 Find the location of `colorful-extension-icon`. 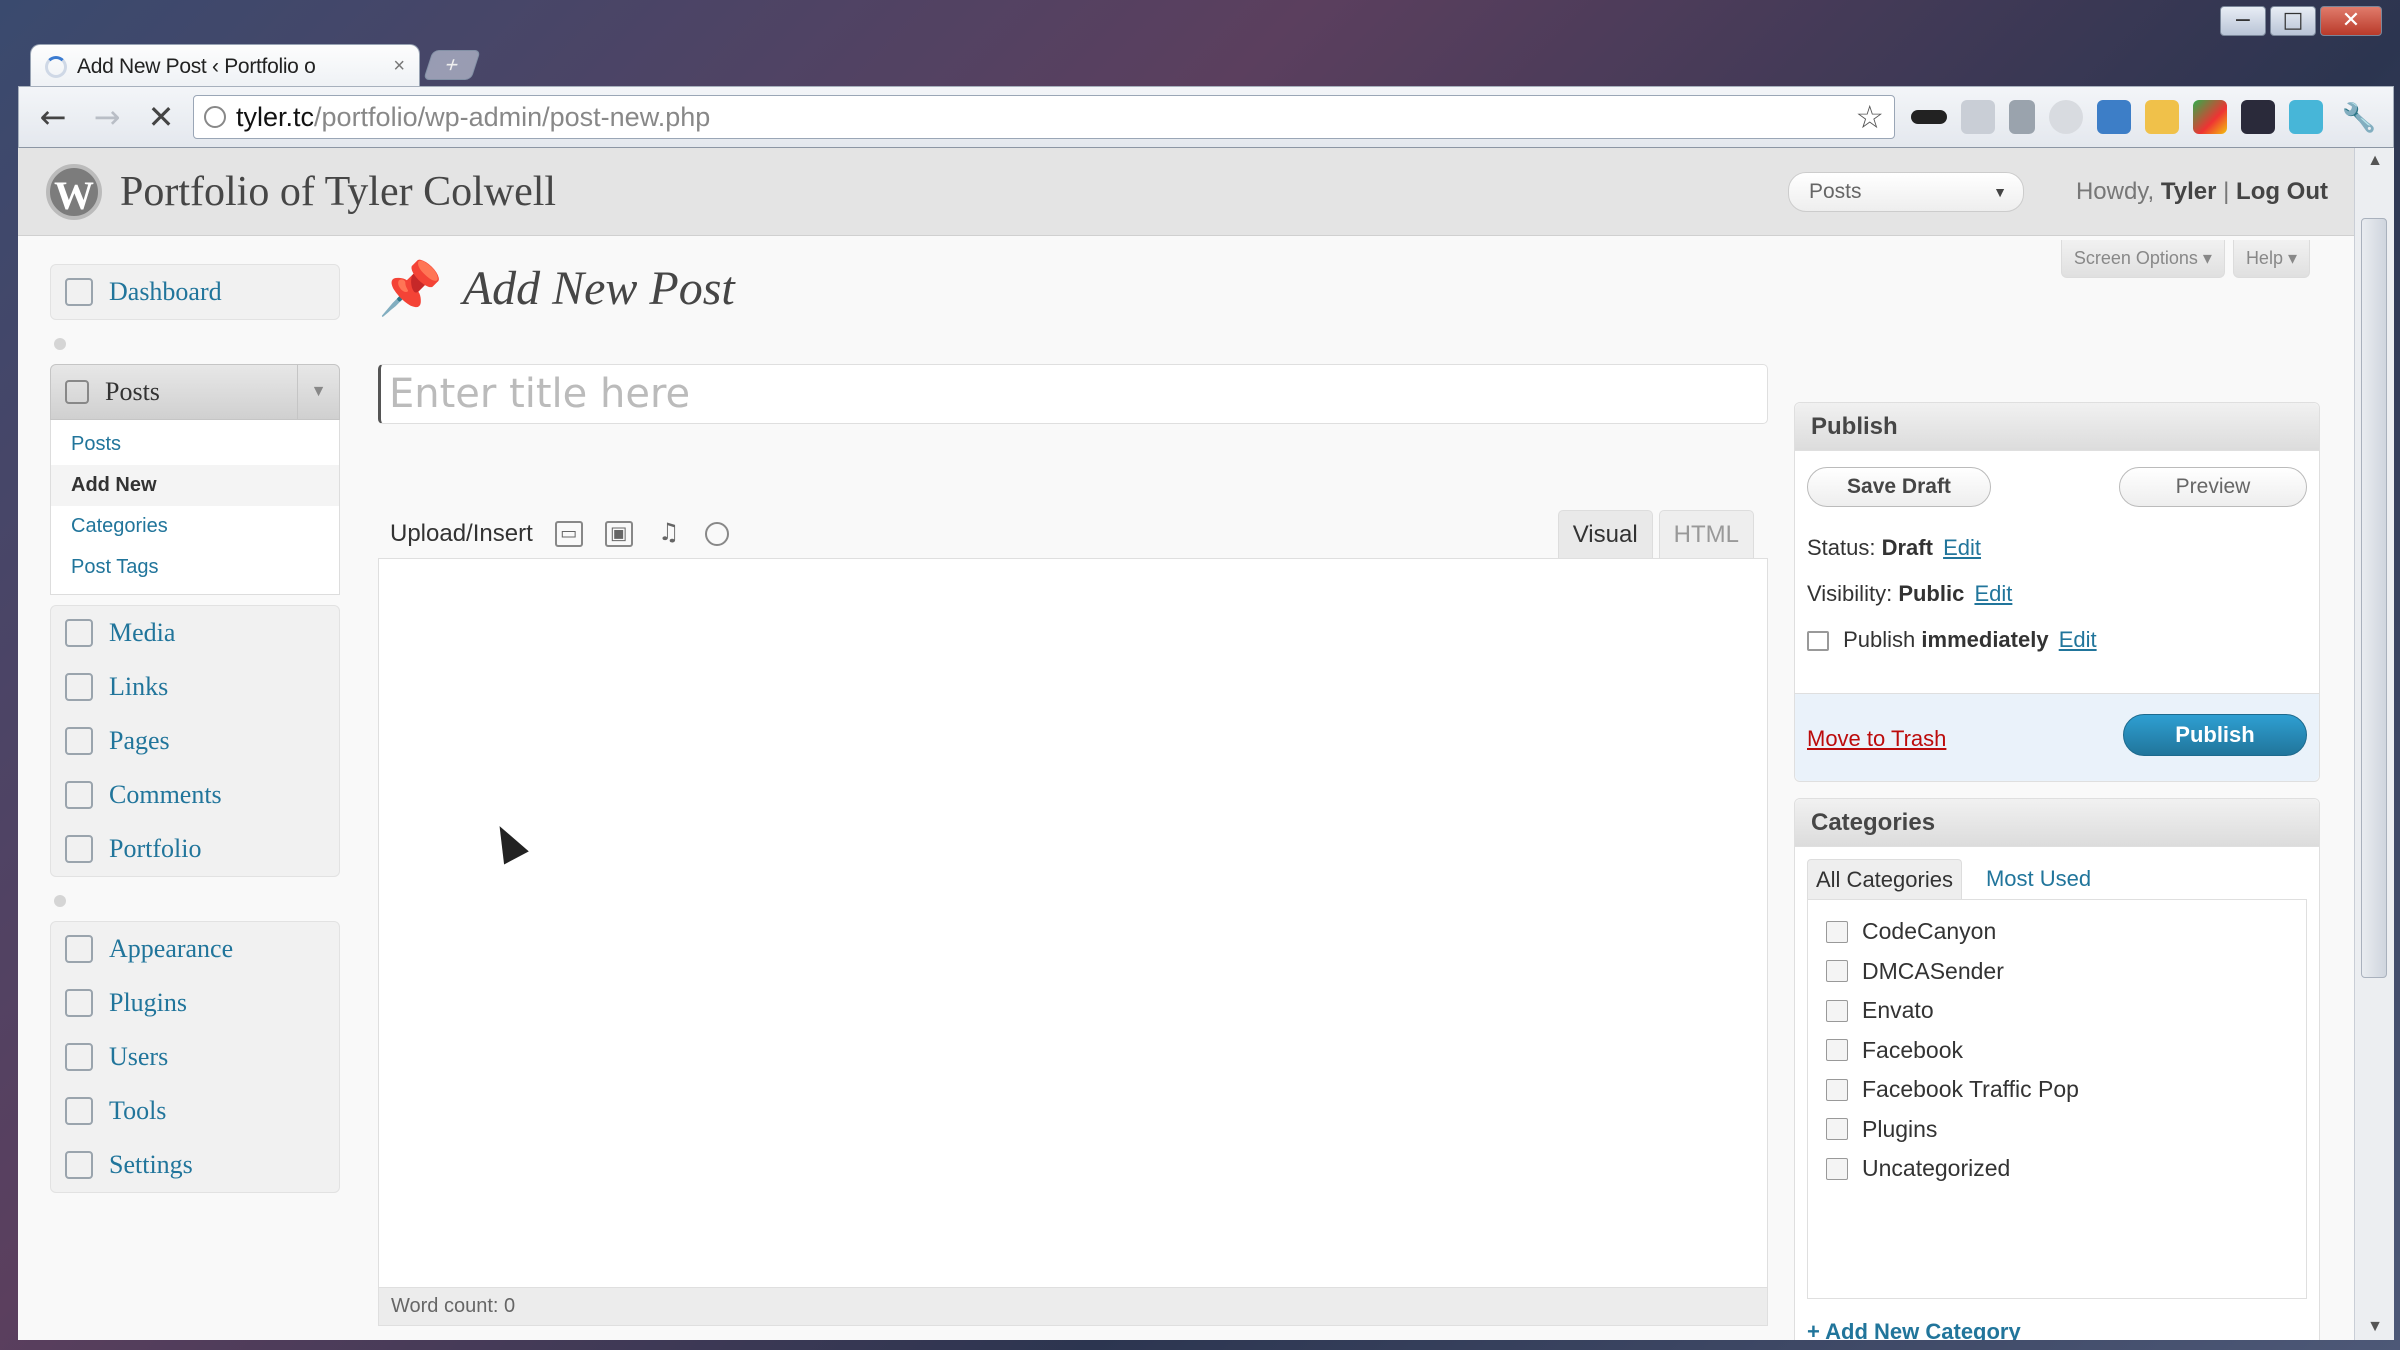

colorful-extension-icon is located at coordinates (2210, 117).